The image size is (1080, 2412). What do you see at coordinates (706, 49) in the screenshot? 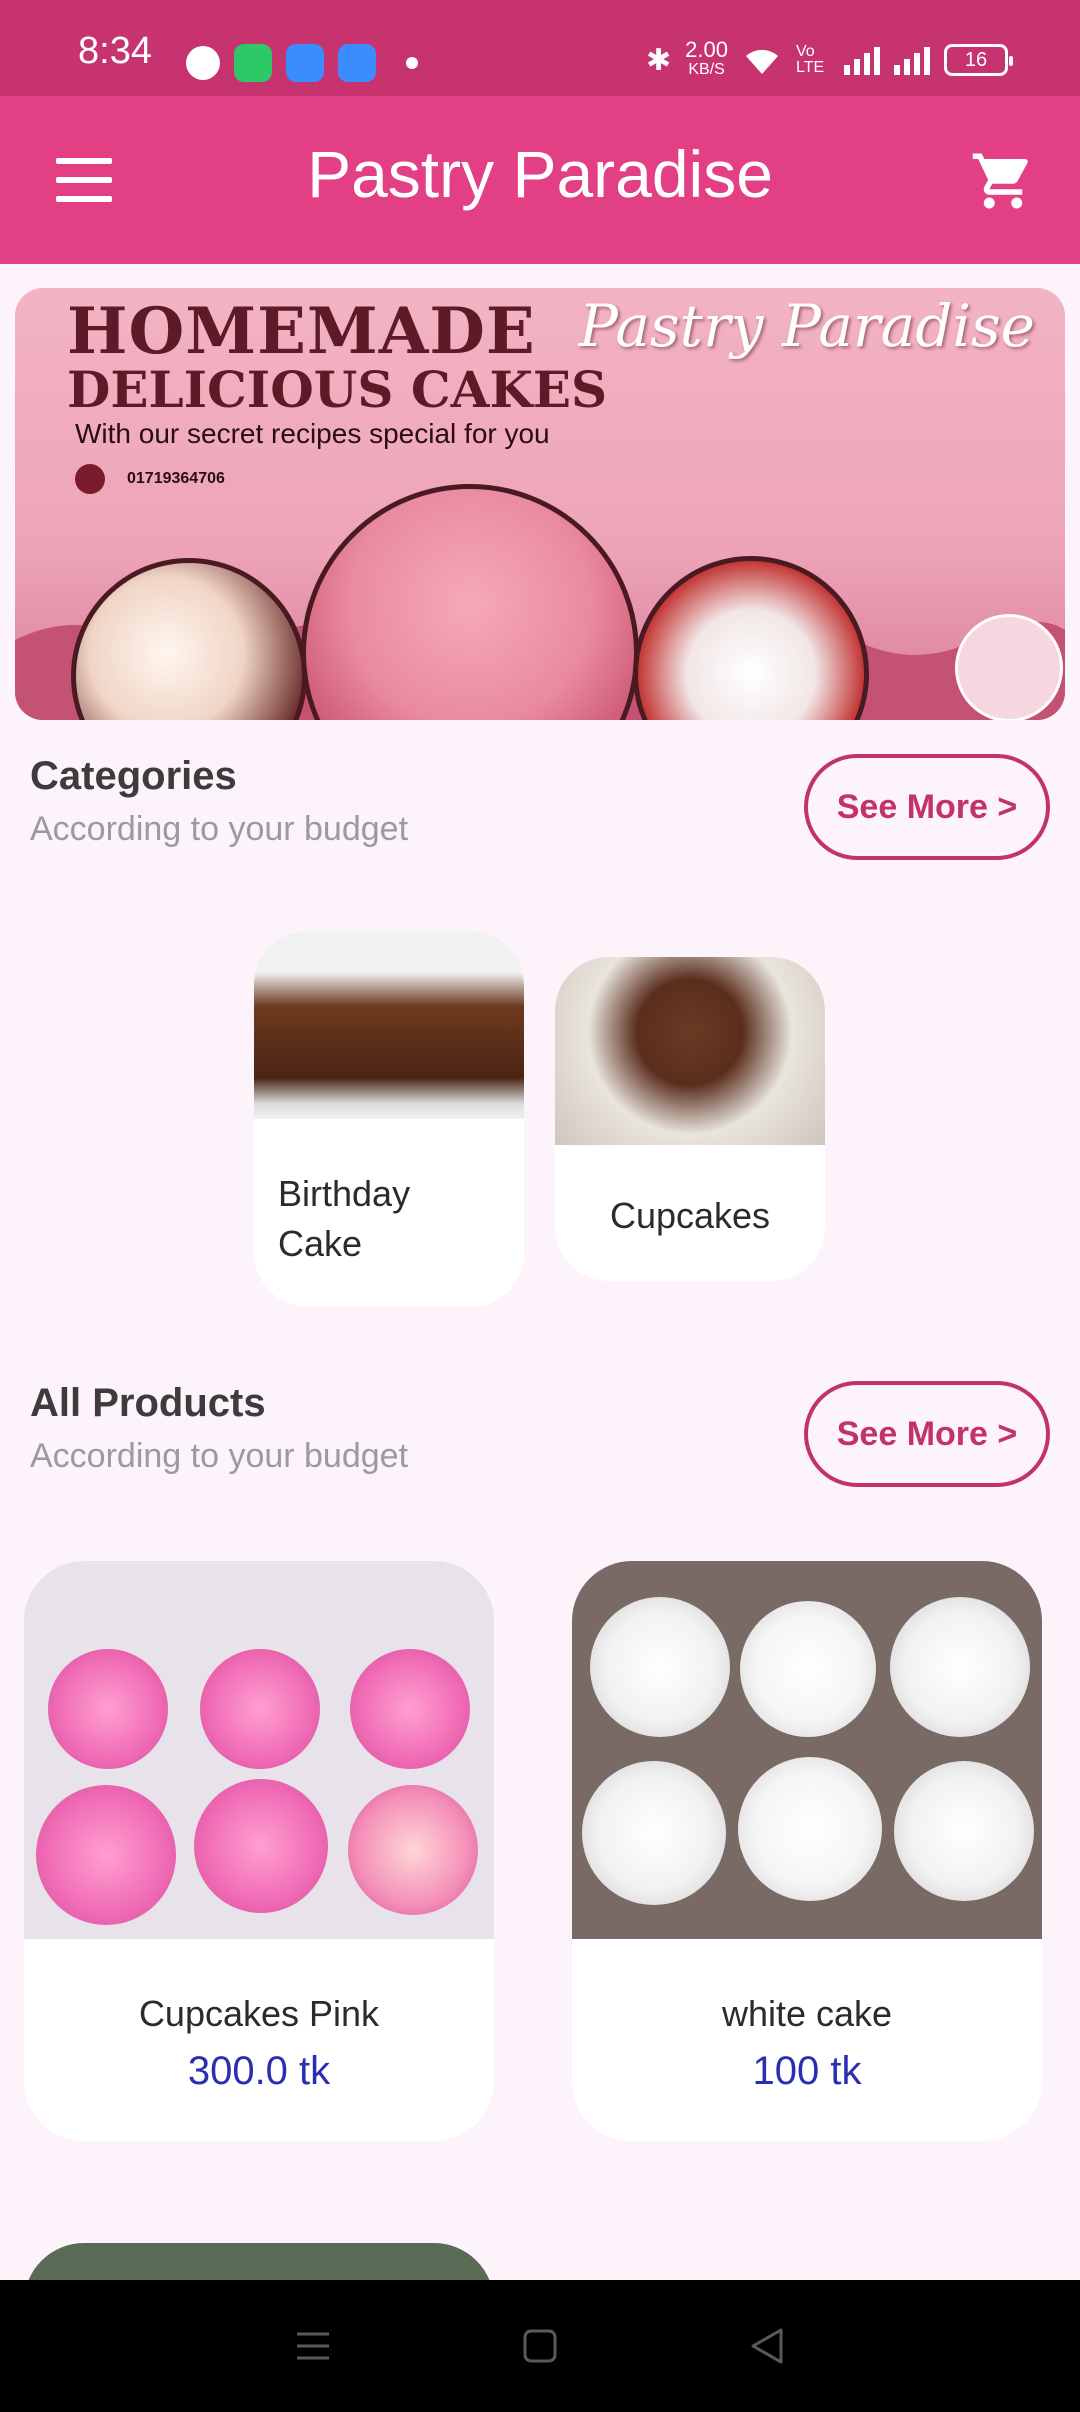
I see `network-speed-value: 2.00` at bounding box center [706, 49].